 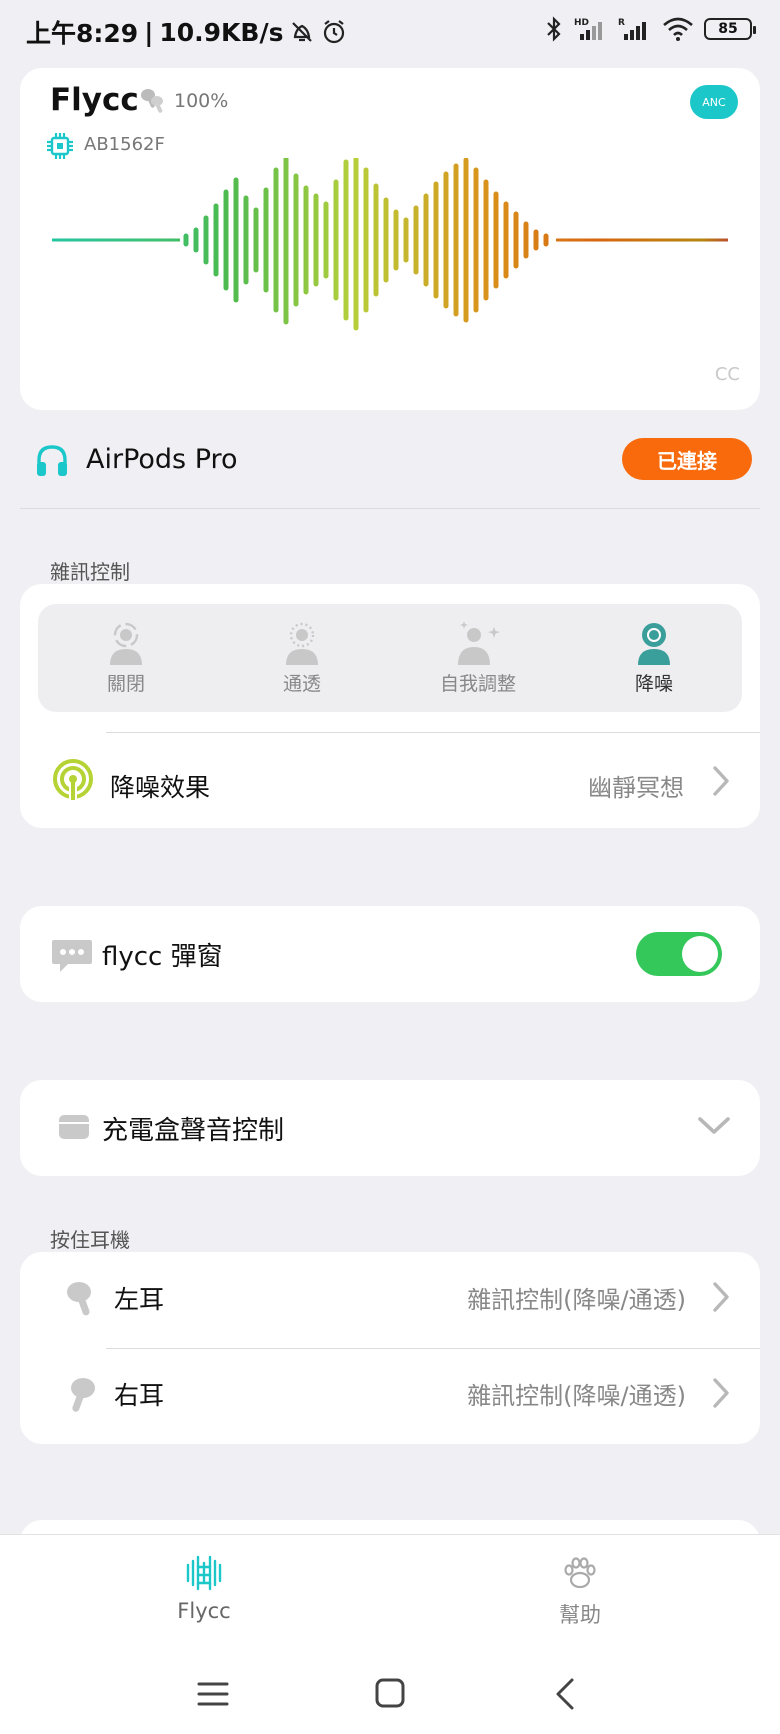 I want to click on anc-badge: ANC, so click(x=714, y=102).